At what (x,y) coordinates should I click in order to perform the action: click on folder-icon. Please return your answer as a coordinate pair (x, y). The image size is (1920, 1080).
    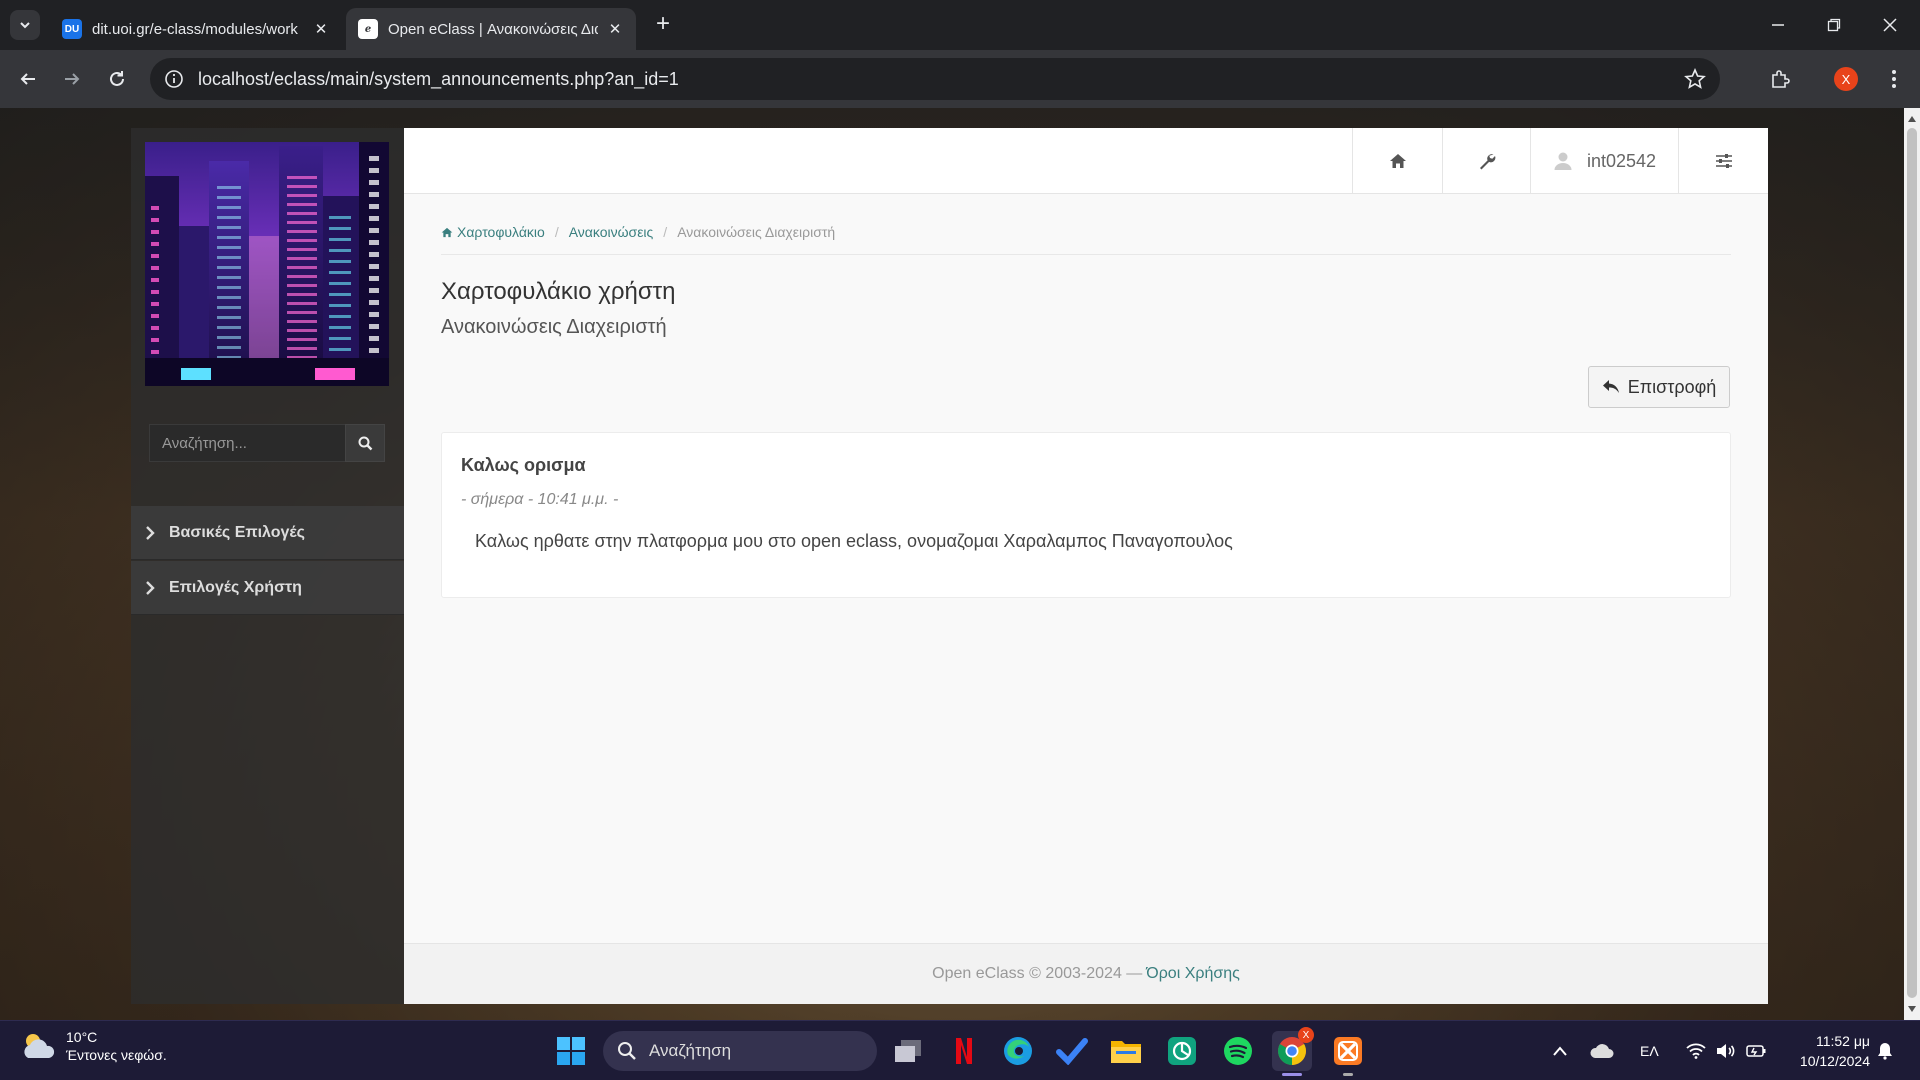
    Looking at the image, I should click on (1126, 1052).